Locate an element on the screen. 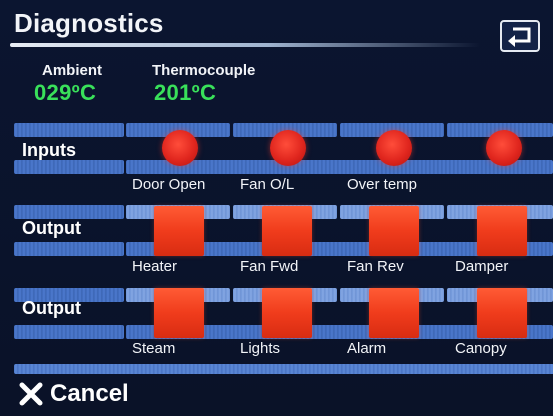  output-label-alarm: Alarm is located at coordinates (367, 348).